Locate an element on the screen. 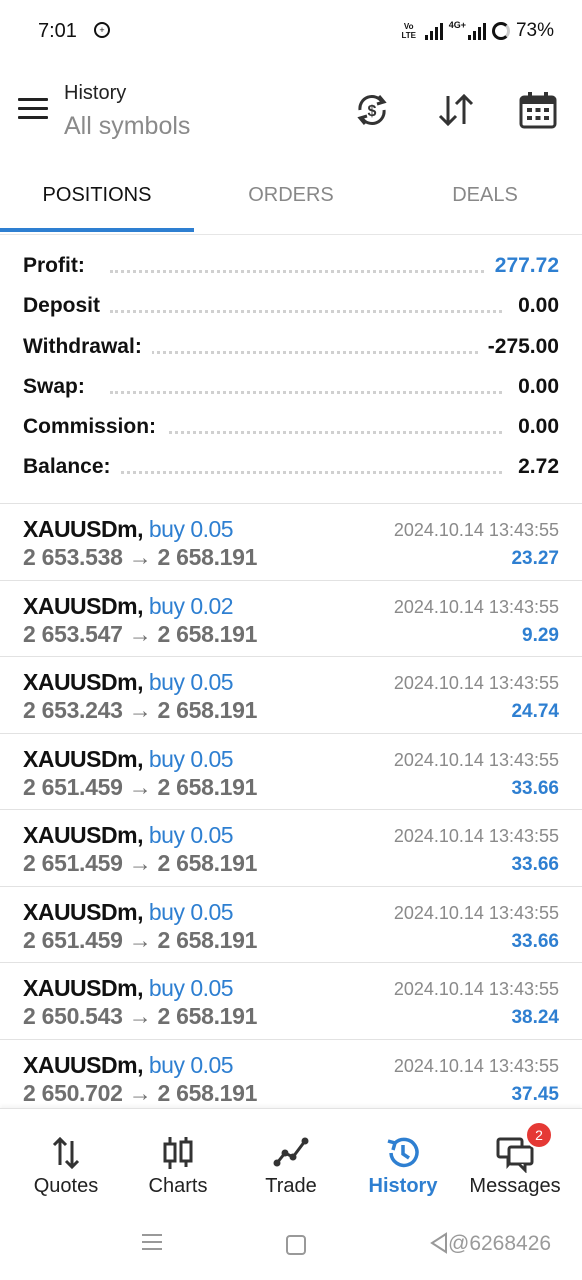 This screenshot has height=1280, width=582. summary-row-deposit: Deposit 0.00 is located at coordinates (291, 308).